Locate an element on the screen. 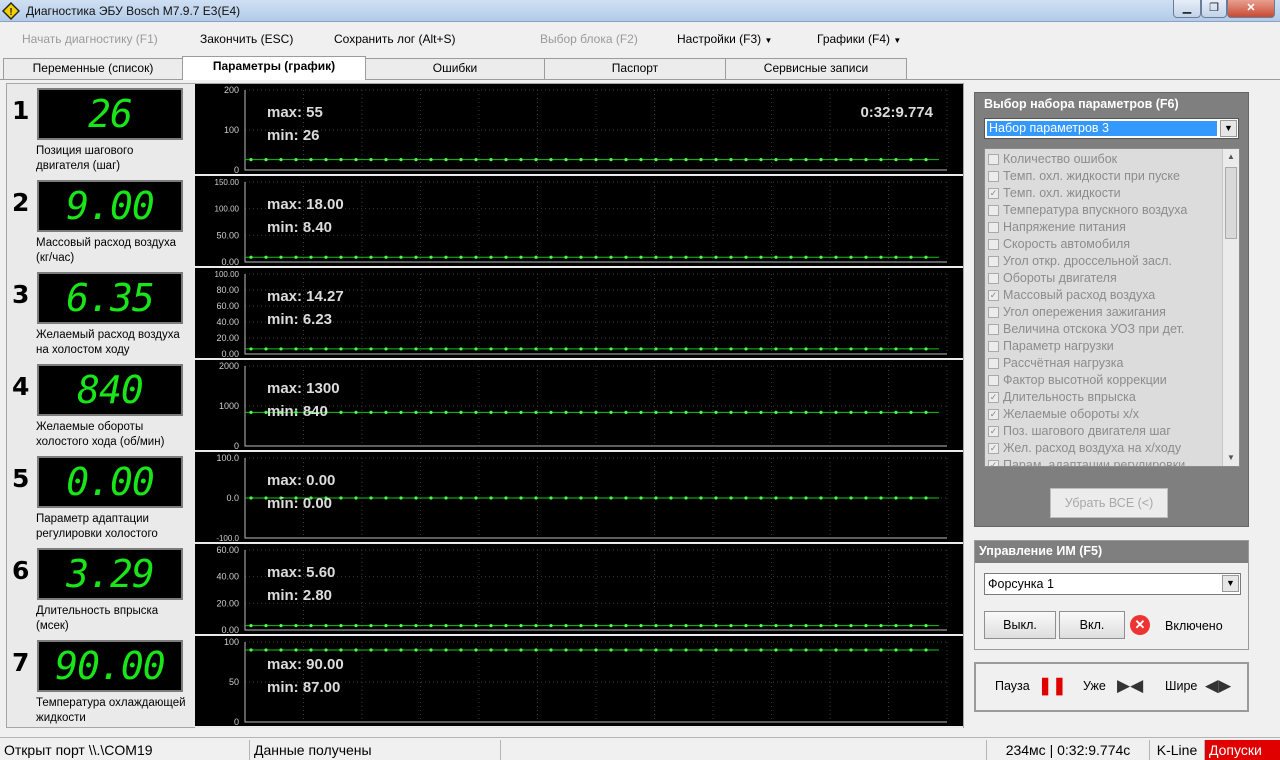 This screenshot has height=760, width=1280. param-set-dropdown: Набор параметров 3 ▼ is located at coordinates (1111, 128).